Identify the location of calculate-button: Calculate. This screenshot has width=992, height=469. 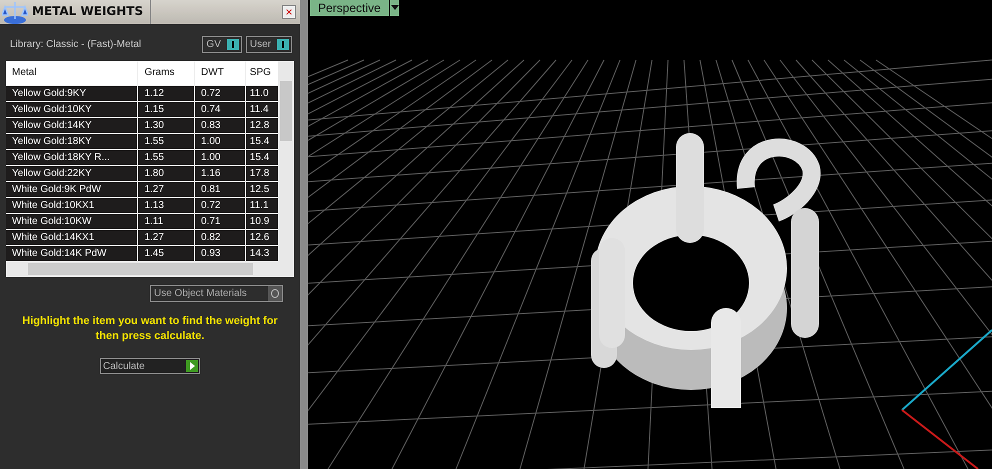
(150, 366).